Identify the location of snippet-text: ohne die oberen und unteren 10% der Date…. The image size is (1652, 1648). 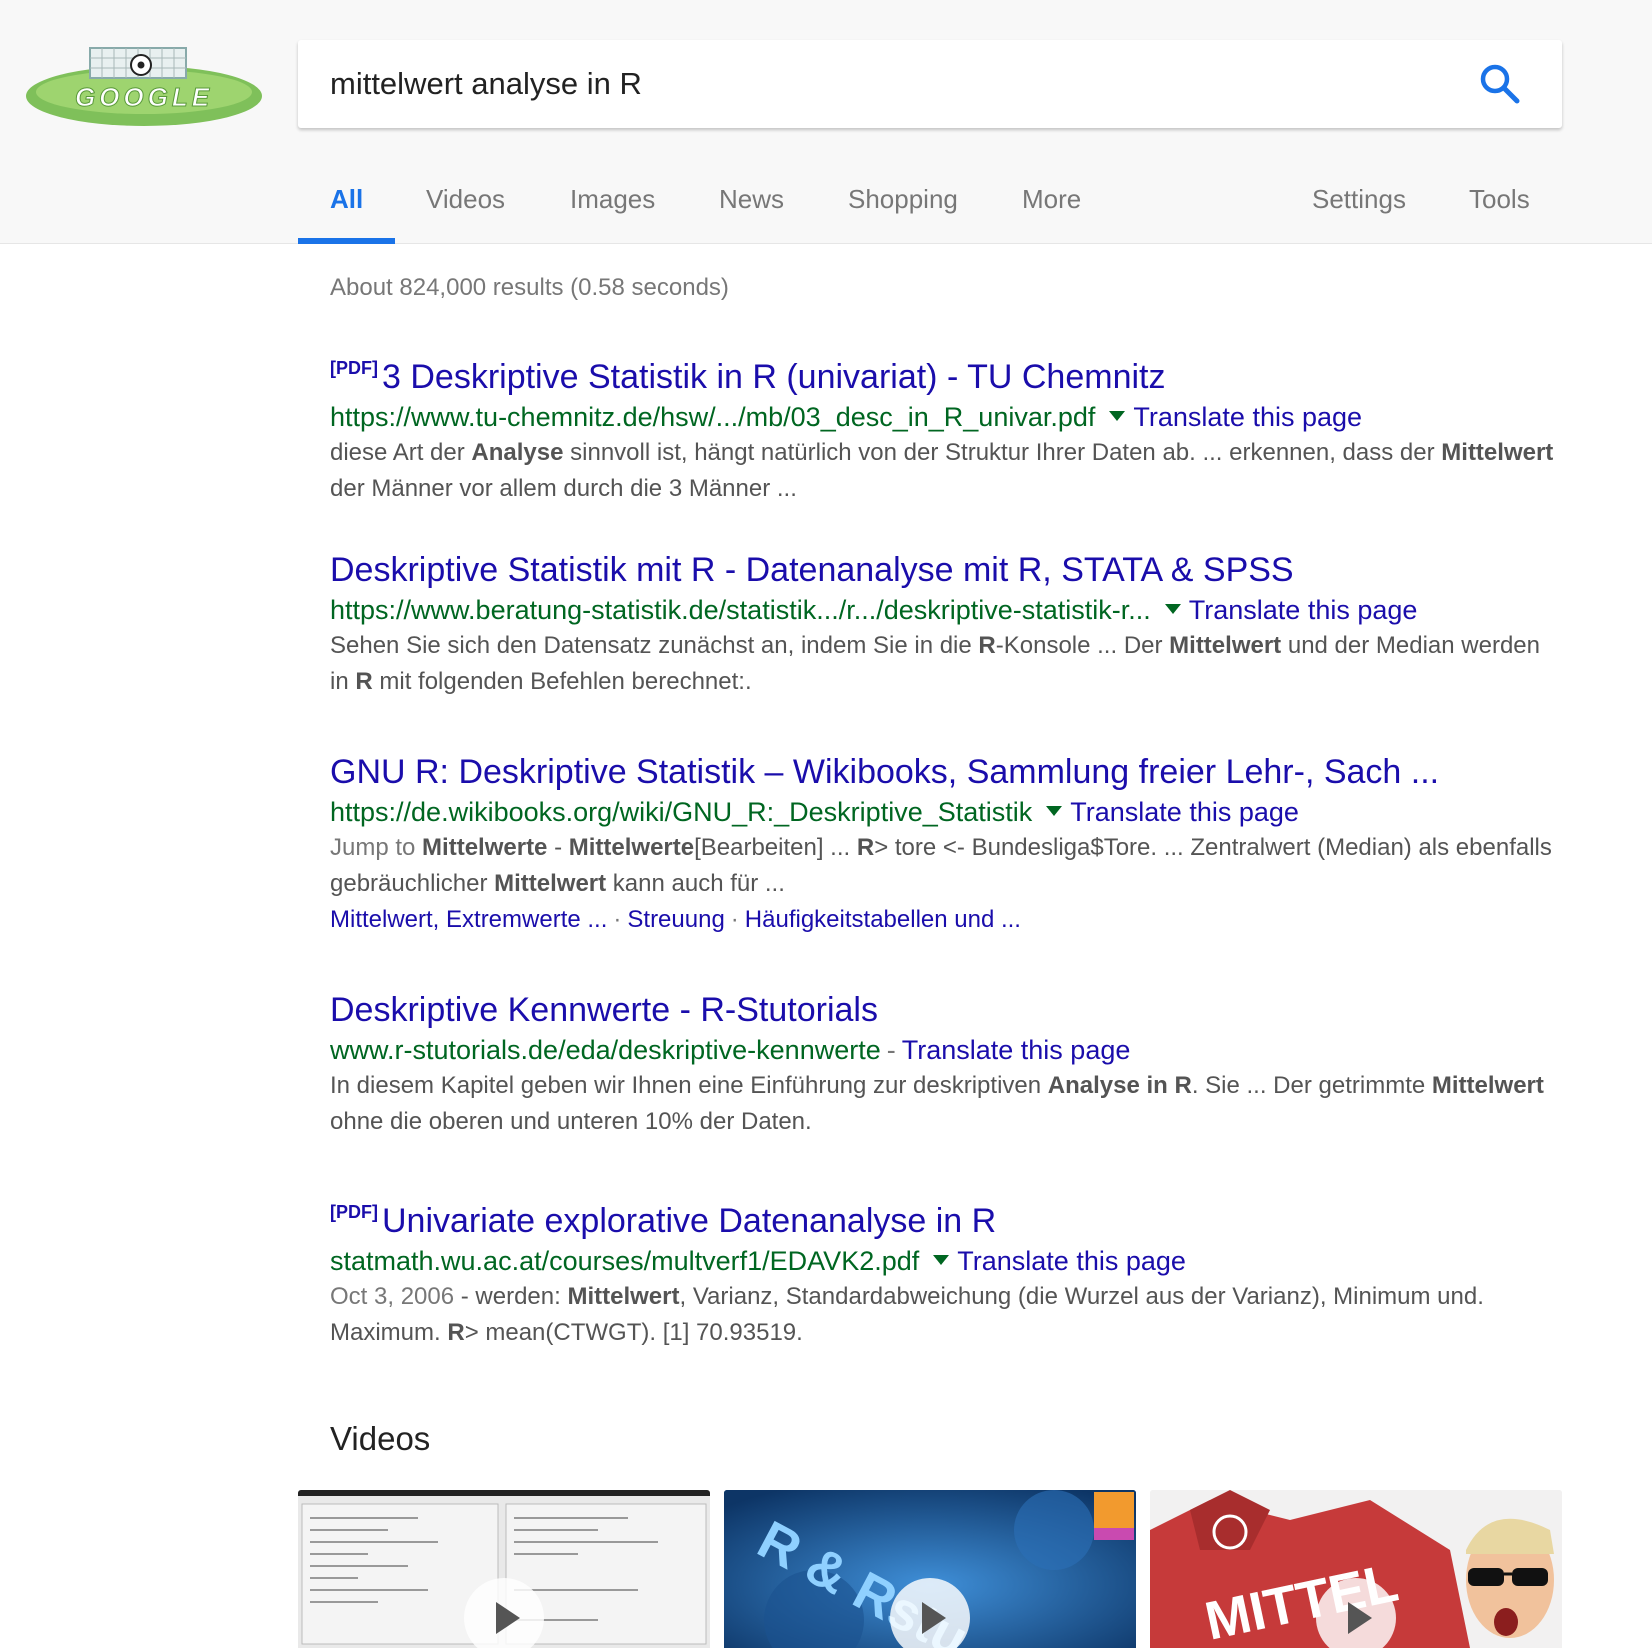
(571, 1121).